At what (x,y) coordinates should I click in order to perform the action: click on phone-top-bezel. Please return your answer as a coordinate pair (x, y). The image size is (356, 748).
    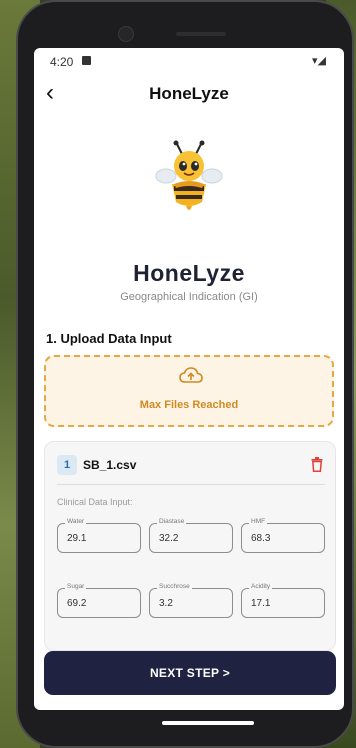
    Looking at the image, I should click on (185, 26).